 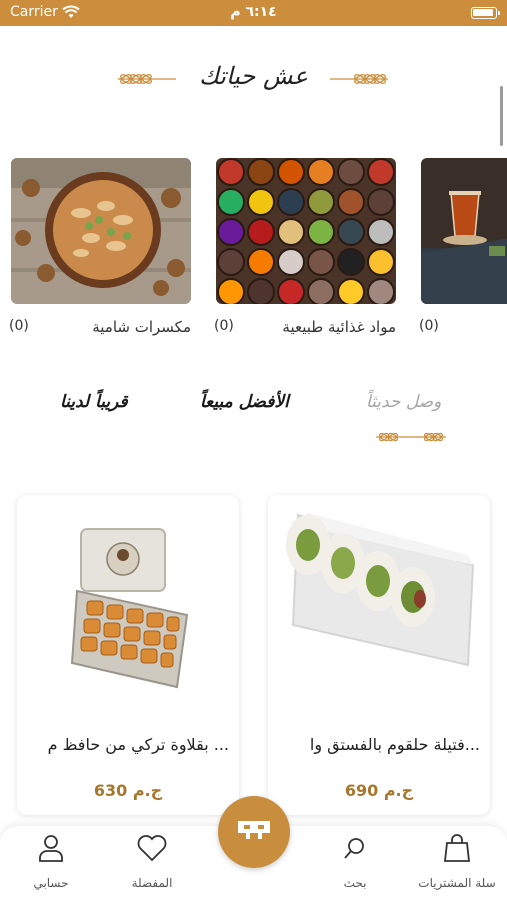 What do you see at coordinates (51, 848) in the screenshot?
I see `user-icon` at bounding box center [51, 848].